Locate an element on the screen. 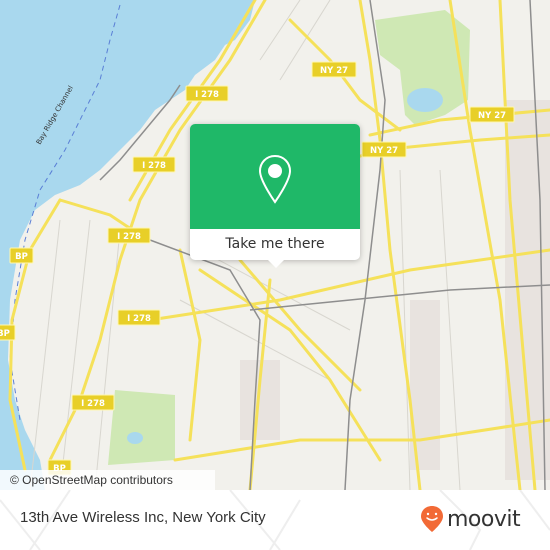  shield-bp-b: BP is located at coordinates (8, 332).